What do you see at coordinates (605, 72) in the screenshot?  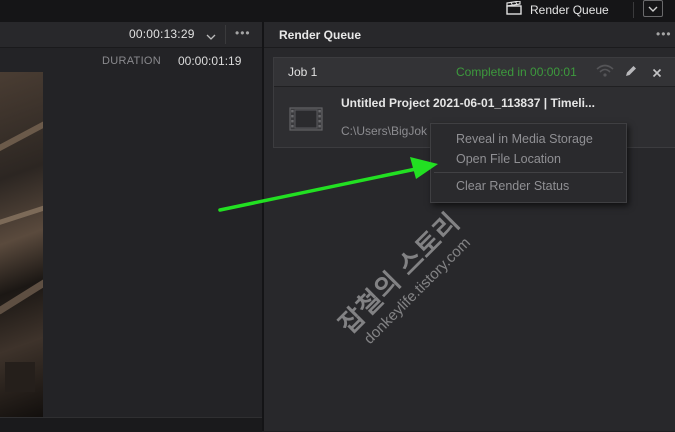 I see `wireless-icon` at bounding box center [605, 72].